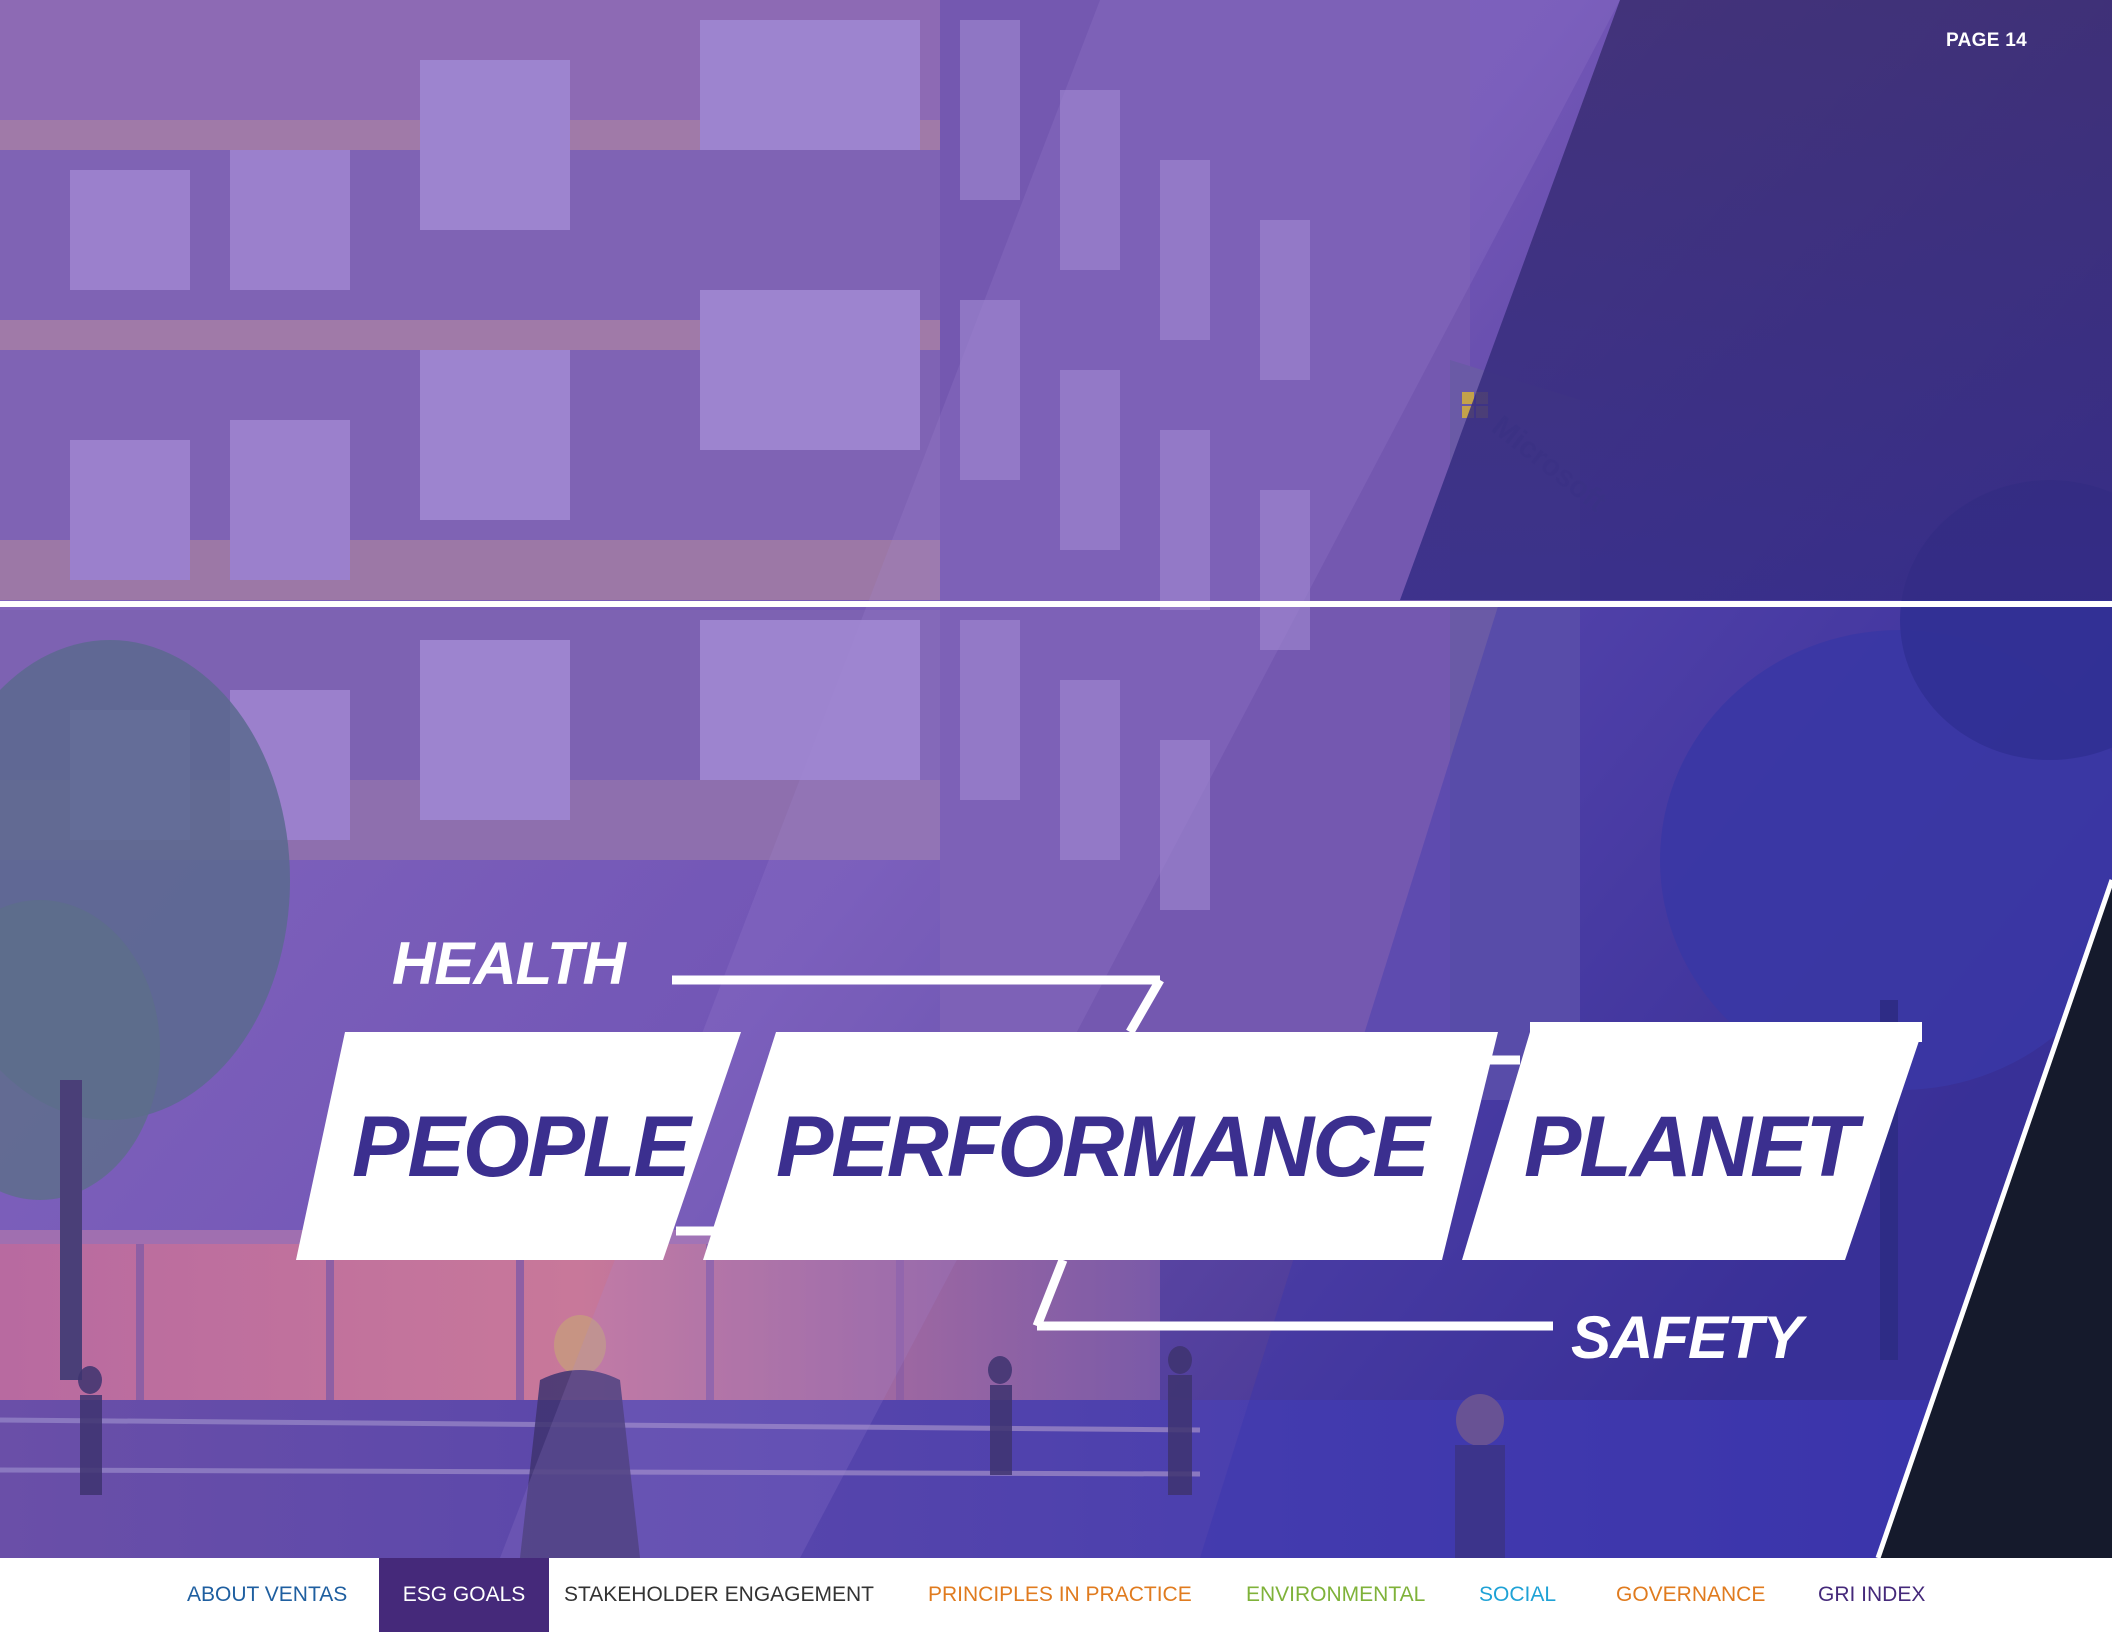 The height and width of the screenshot is (1632, 2112). I want to click on nav-item-about-ventas: ABOUT VENTAS, so click(267, 1595).